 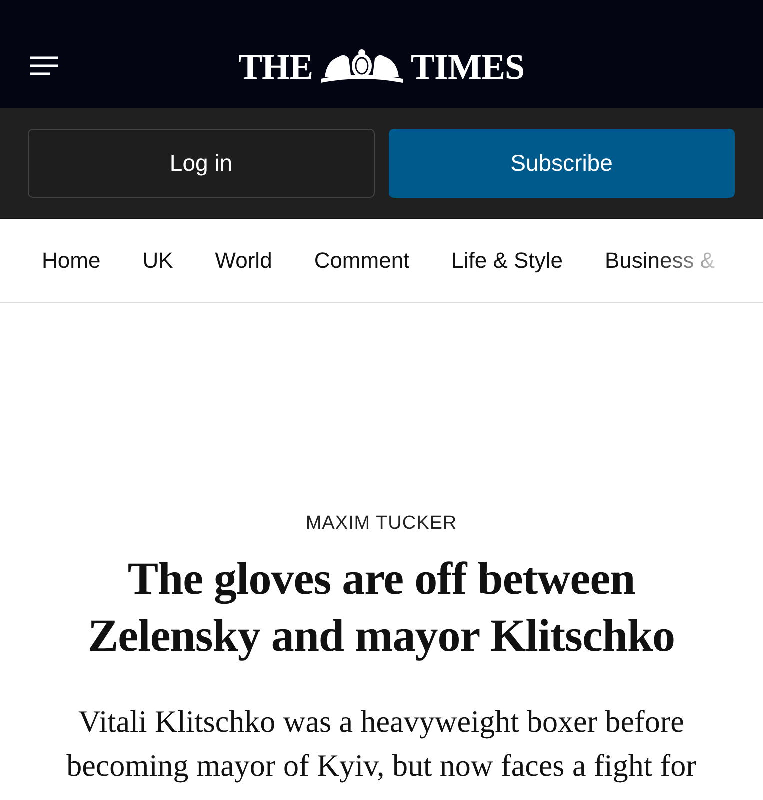 I want to click on nav-link: Home, so click(x=71, y=261).